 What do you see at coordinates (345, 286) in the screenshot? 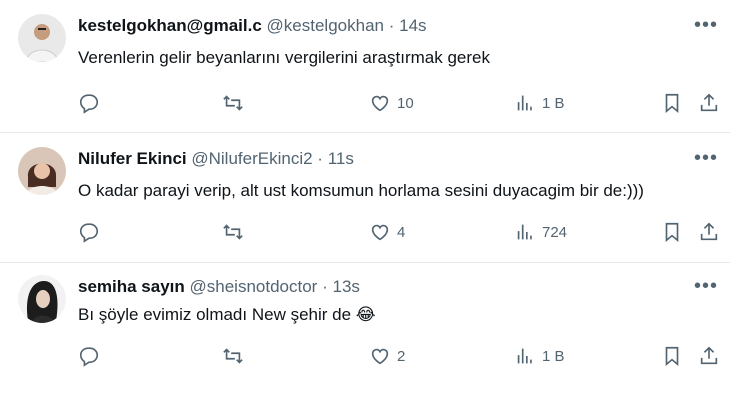
I see `timestamp: 13s` at bounding box center [345, 286].